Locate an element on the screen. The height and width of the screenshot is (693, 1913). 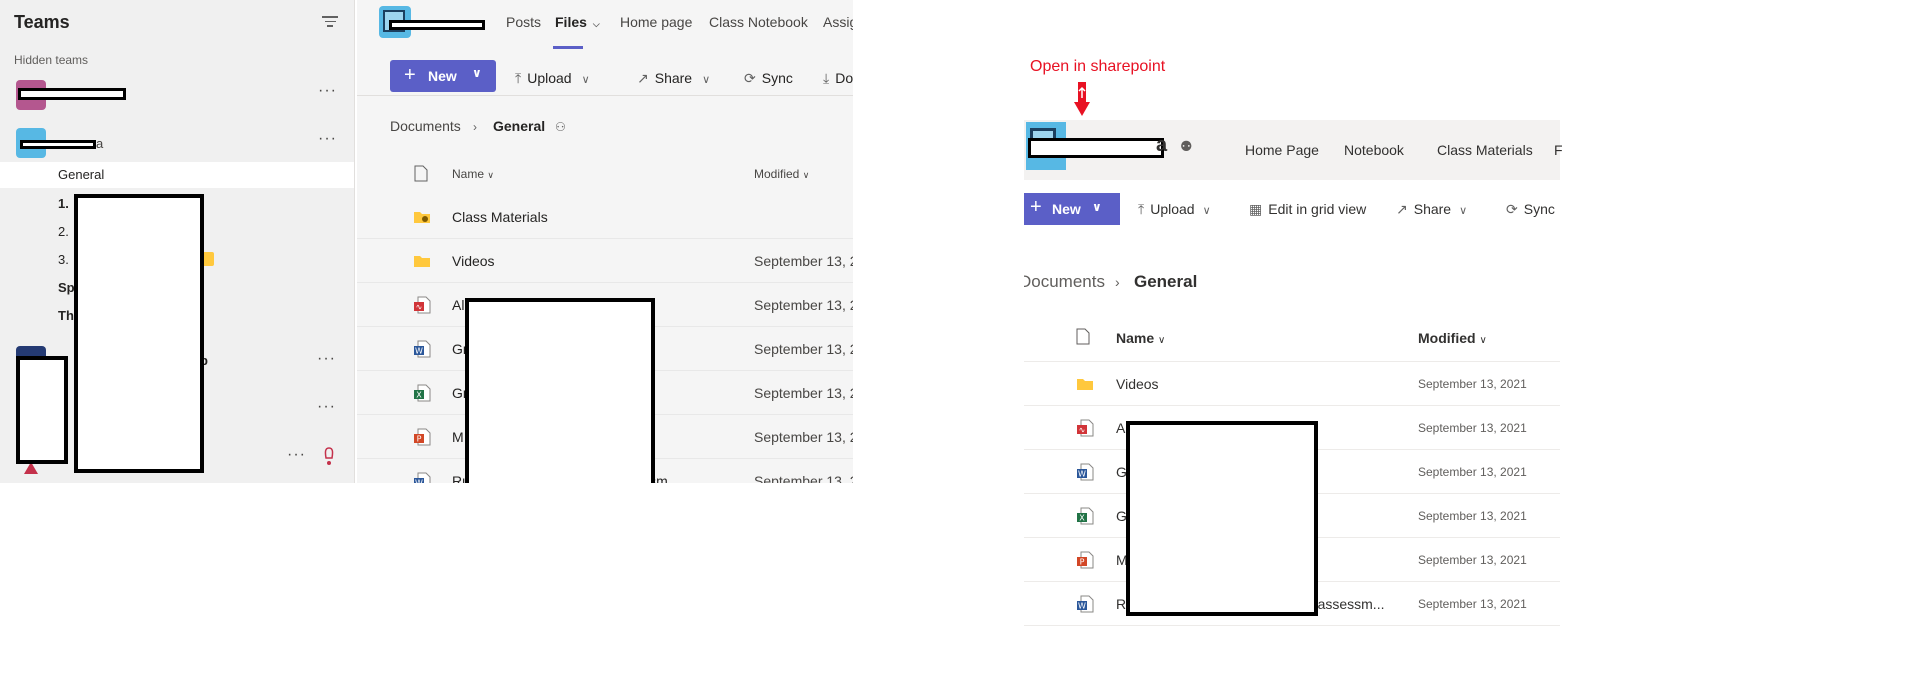
channel-item: Th is located at coordinates (66, 315).